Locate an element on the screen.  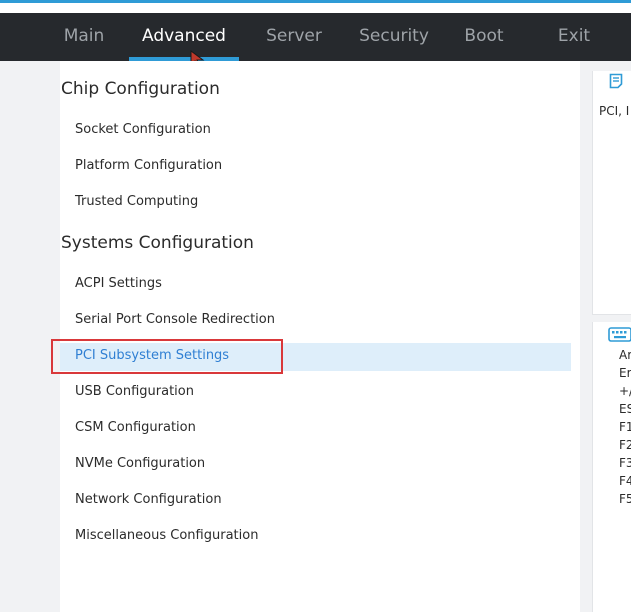
tab-security: Security is located at coordinates (394, 37).